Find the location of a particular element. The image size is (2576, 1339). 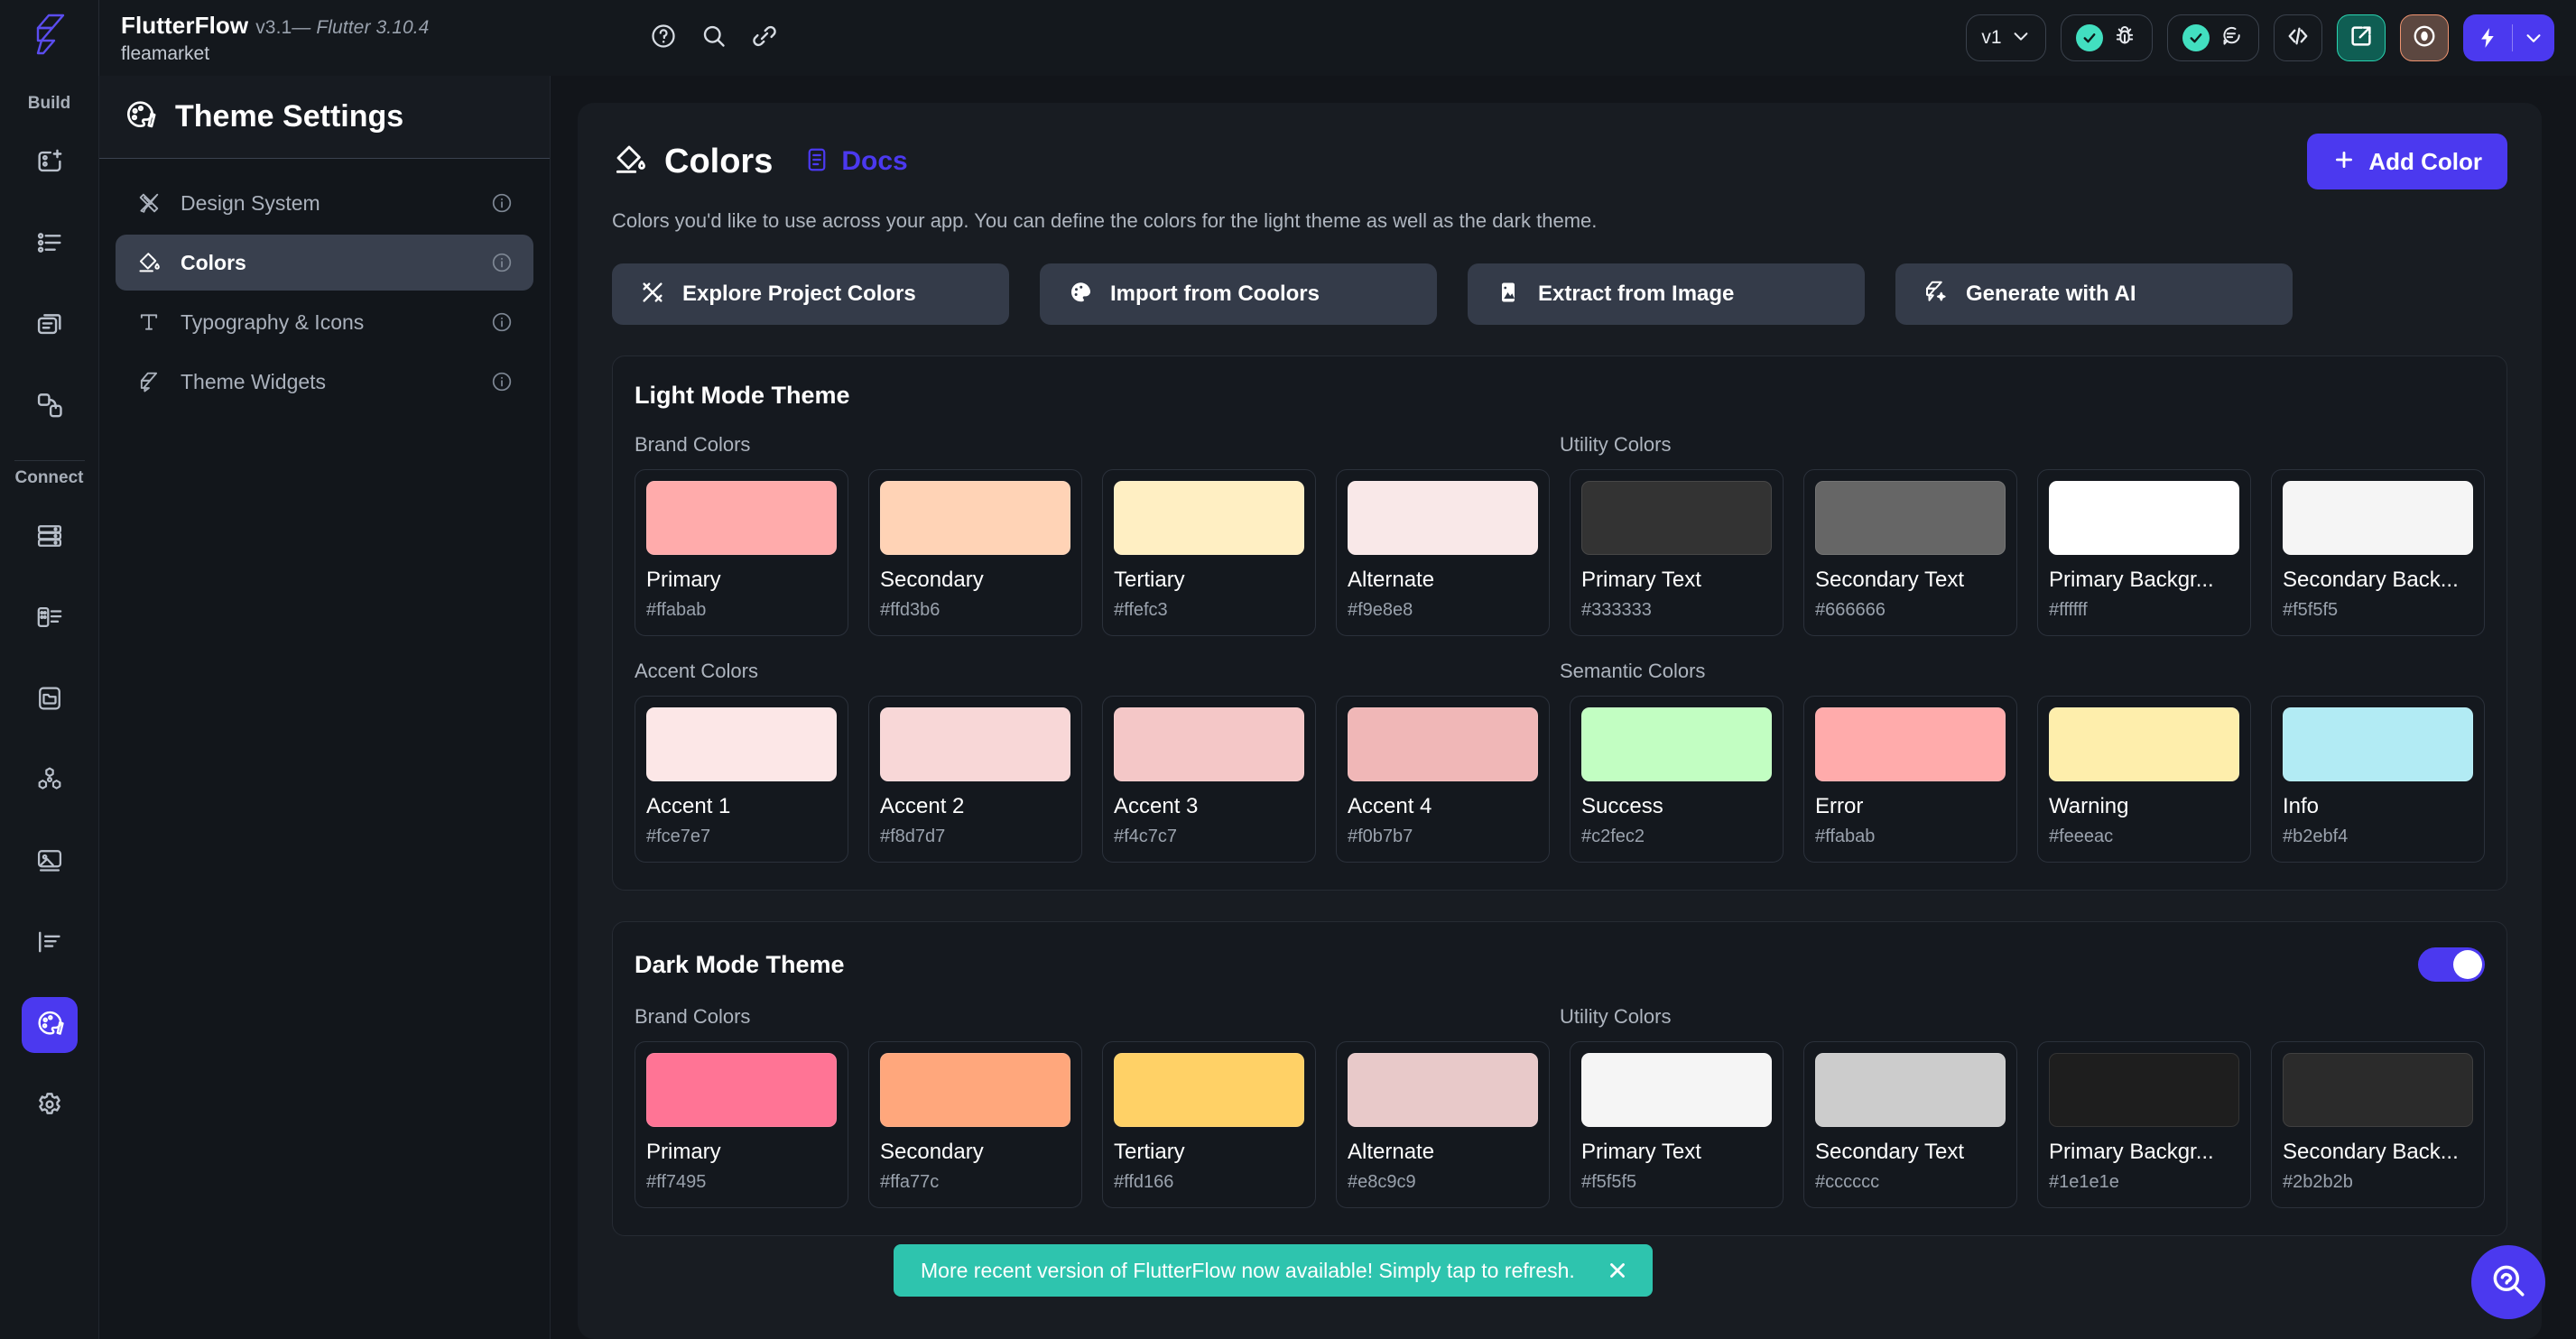

app-name: FlutterFlow is located at coordinates (185, 25).